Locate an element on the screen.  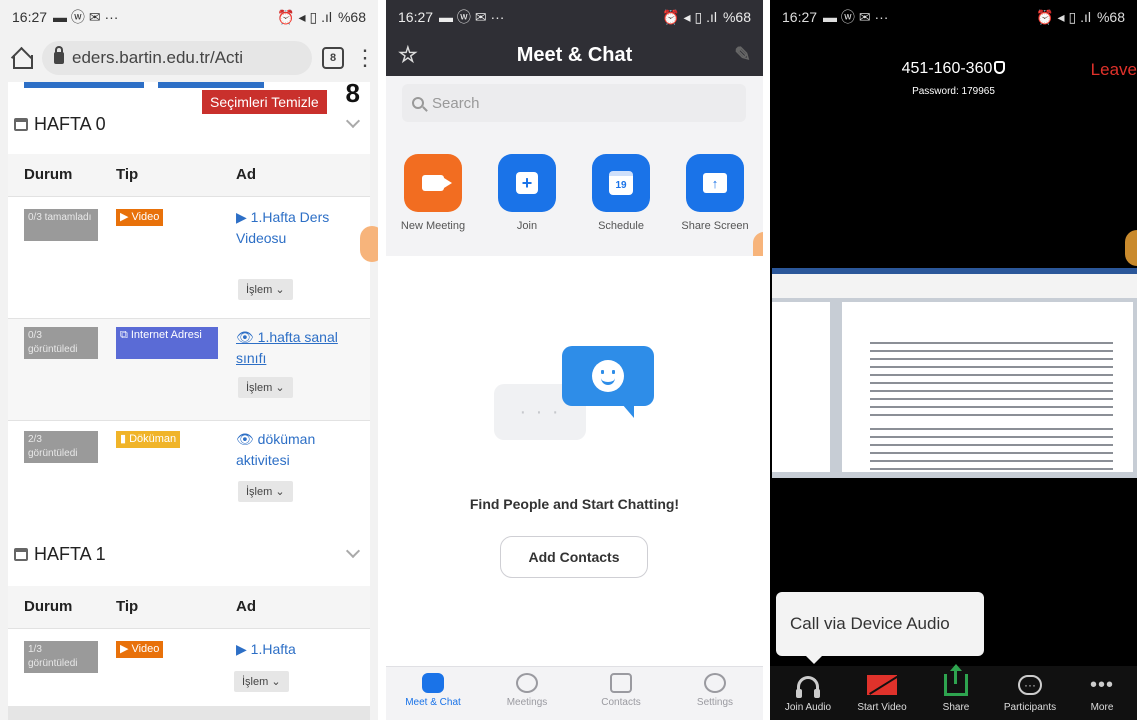
more-icon: ••• is located at coordinates (1101, 685).